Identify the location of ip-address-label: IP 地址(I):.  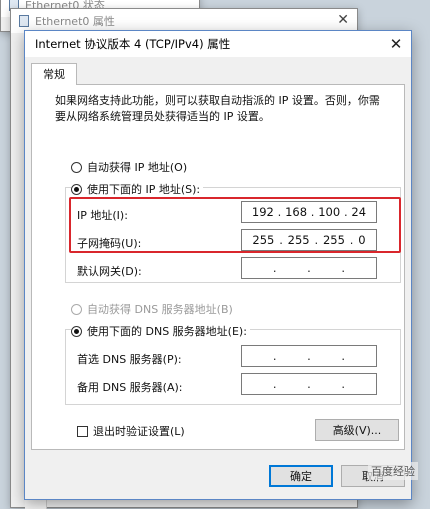
(102, 215).